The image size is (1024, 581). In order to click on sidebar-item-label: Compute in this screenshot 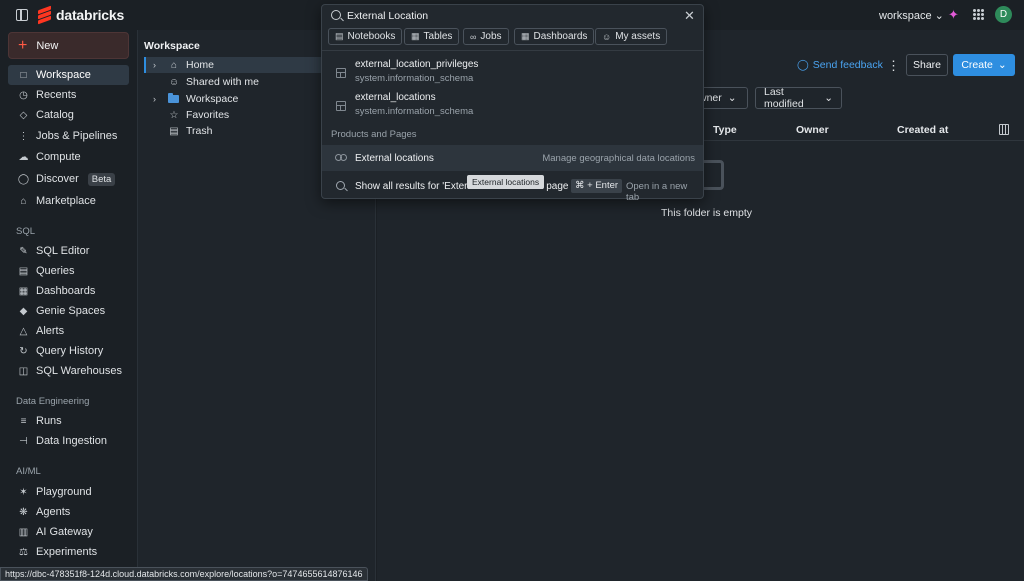, I will do `click(58, 157)`.